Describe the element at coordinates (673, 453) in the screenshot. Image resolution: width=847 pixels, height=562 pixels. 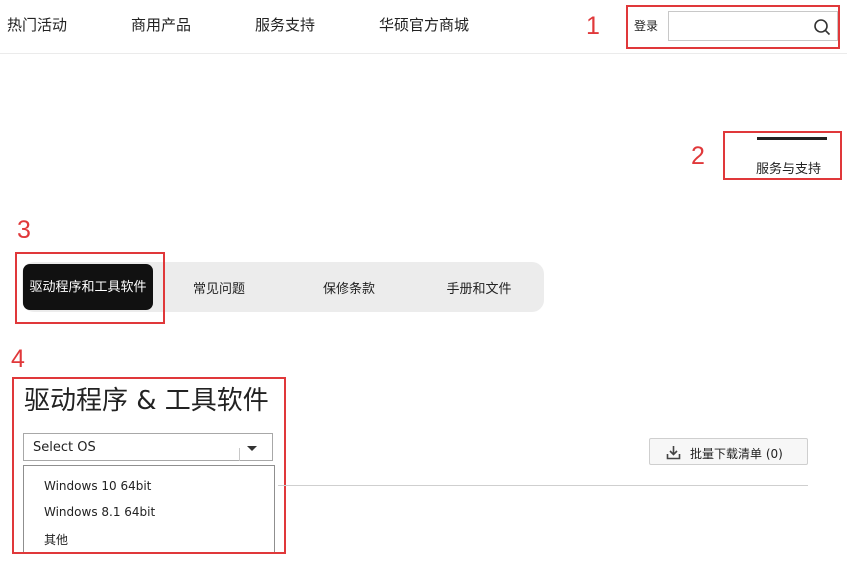
I see `download-icon` at that location.